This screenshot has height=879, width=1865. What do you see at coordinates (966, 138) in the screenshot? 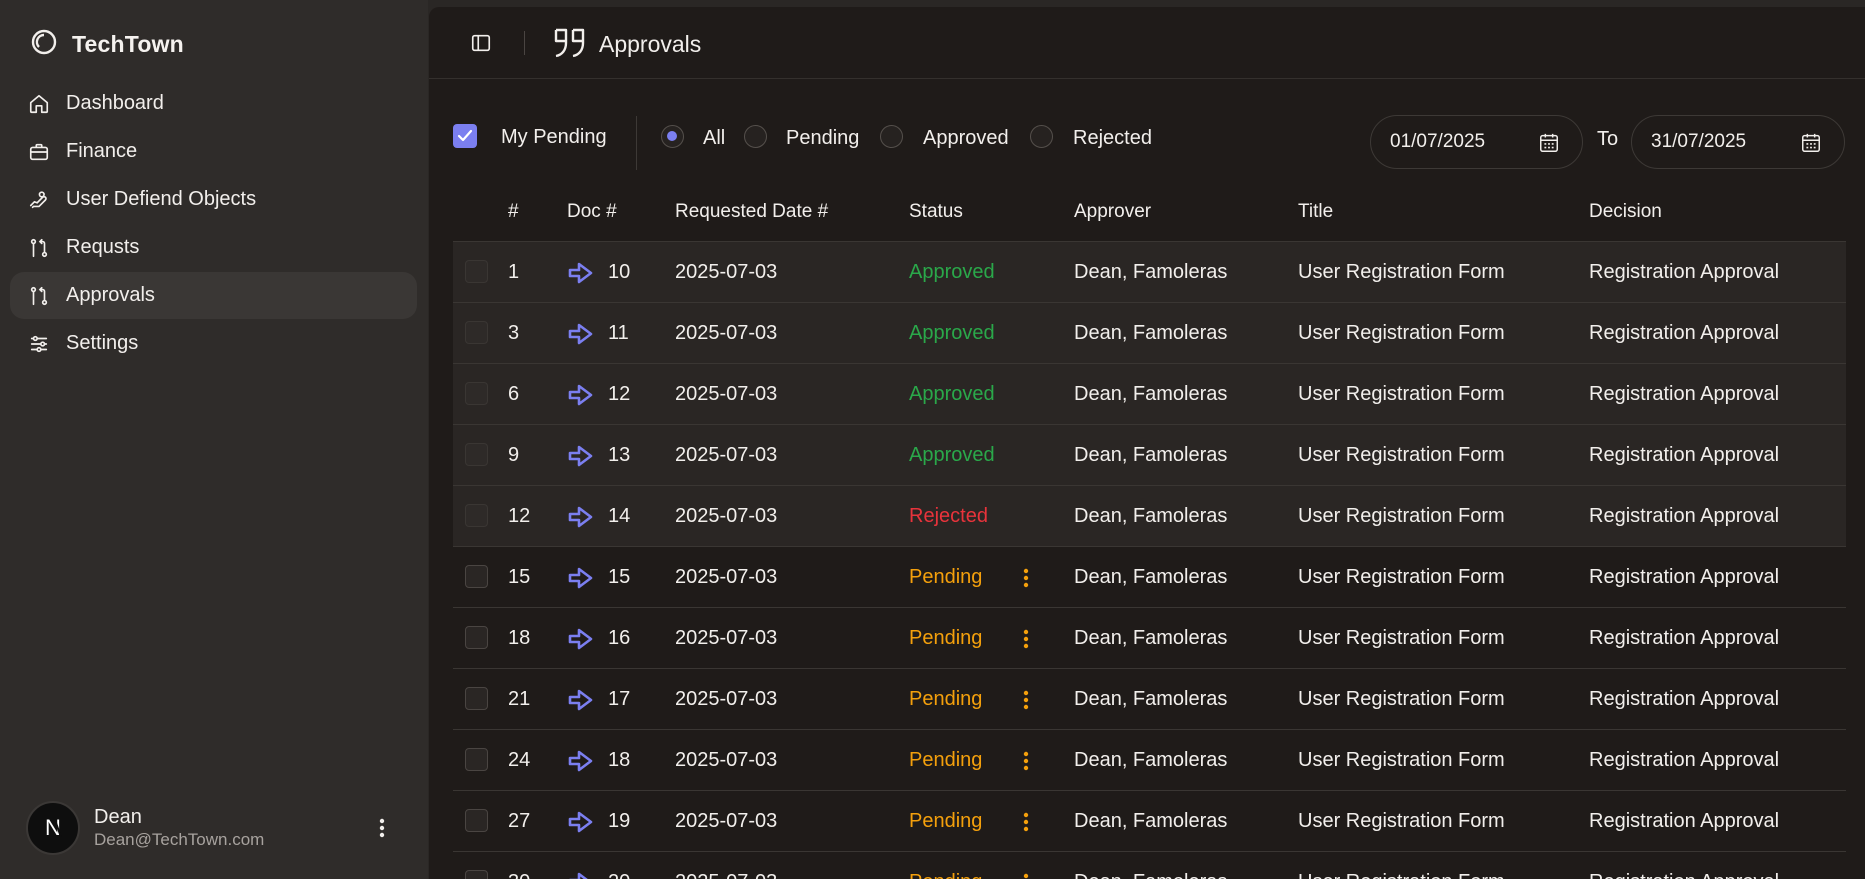
I see `radio-approved-label: Approved` at bounding box center [966, 138].